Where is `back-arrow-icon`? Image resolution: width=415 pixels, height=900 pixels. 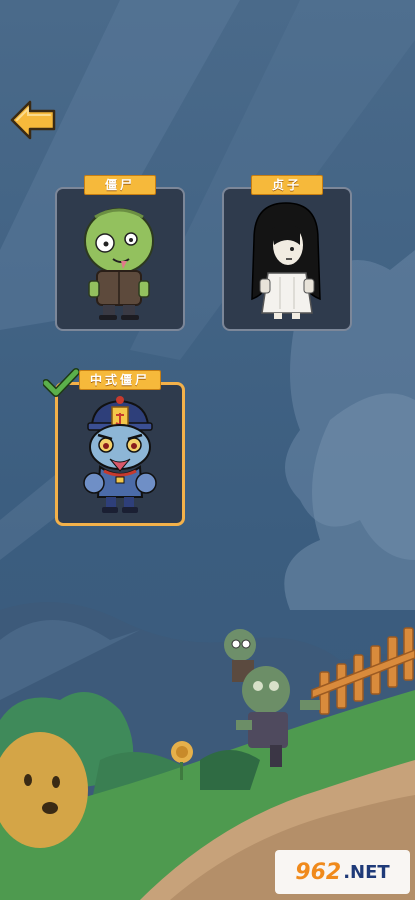 back-arrow-icon is located at coordinates (33, 120).